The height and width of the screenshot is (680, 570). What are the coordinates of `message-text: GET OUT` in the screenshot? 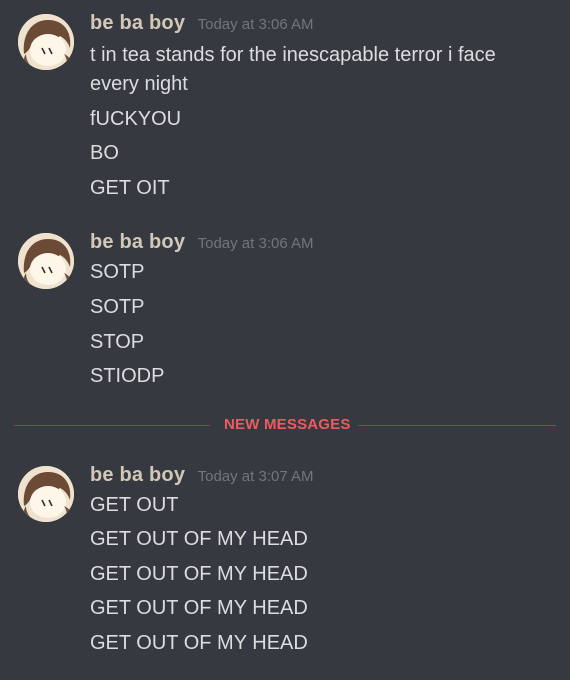 It's located at (134, 505).